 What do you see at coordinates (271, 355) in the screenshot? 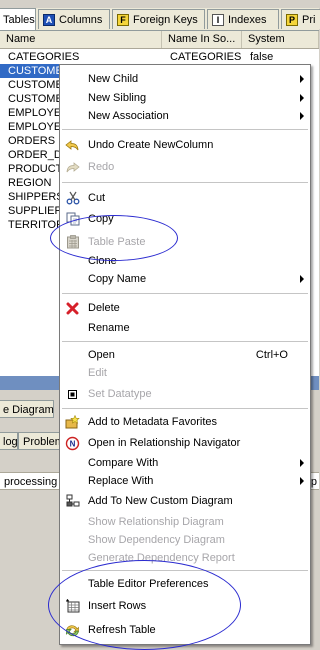
I see `shortcut-open: Ctrl+O` at bounding box center [271, 355].